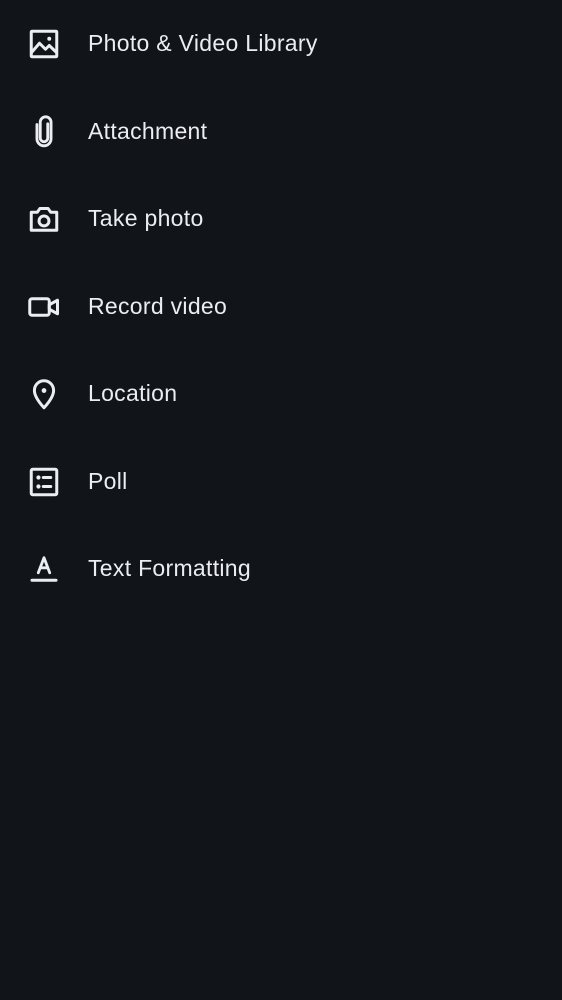  I want to click on menu-item-label: Text Formatting, so click(169, 568).